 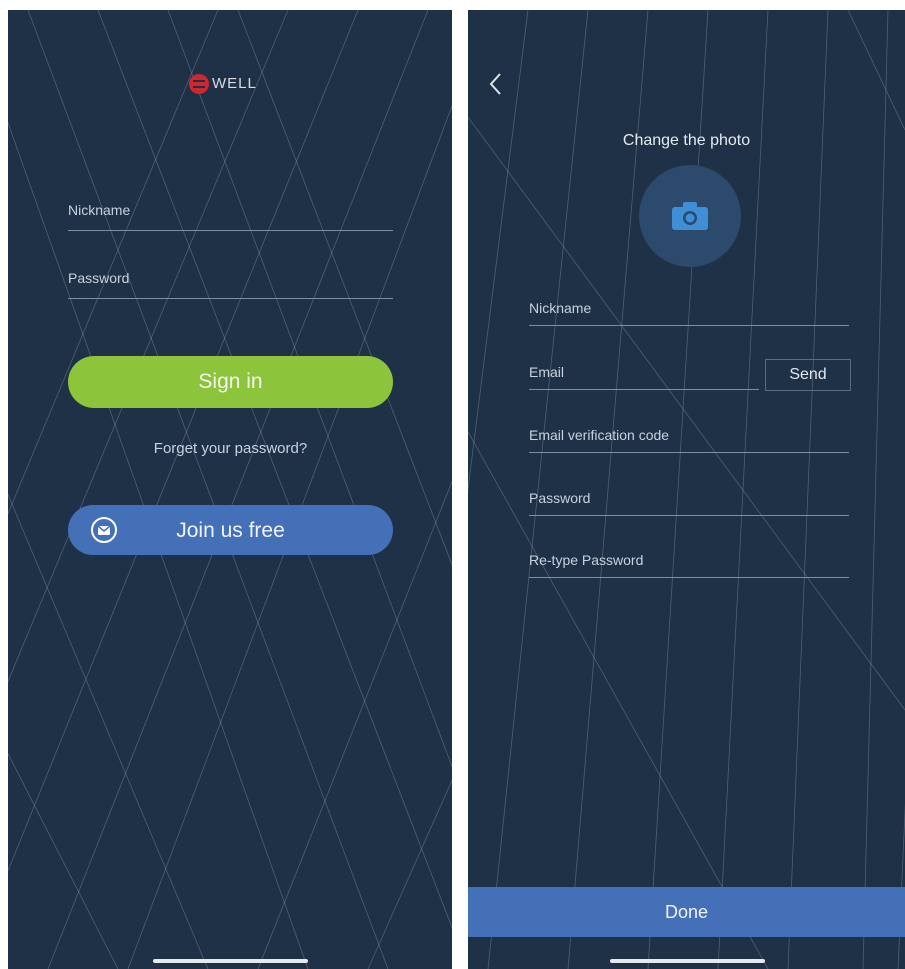 I want to click on send-code-button: Send, so click(x=808, y=375).